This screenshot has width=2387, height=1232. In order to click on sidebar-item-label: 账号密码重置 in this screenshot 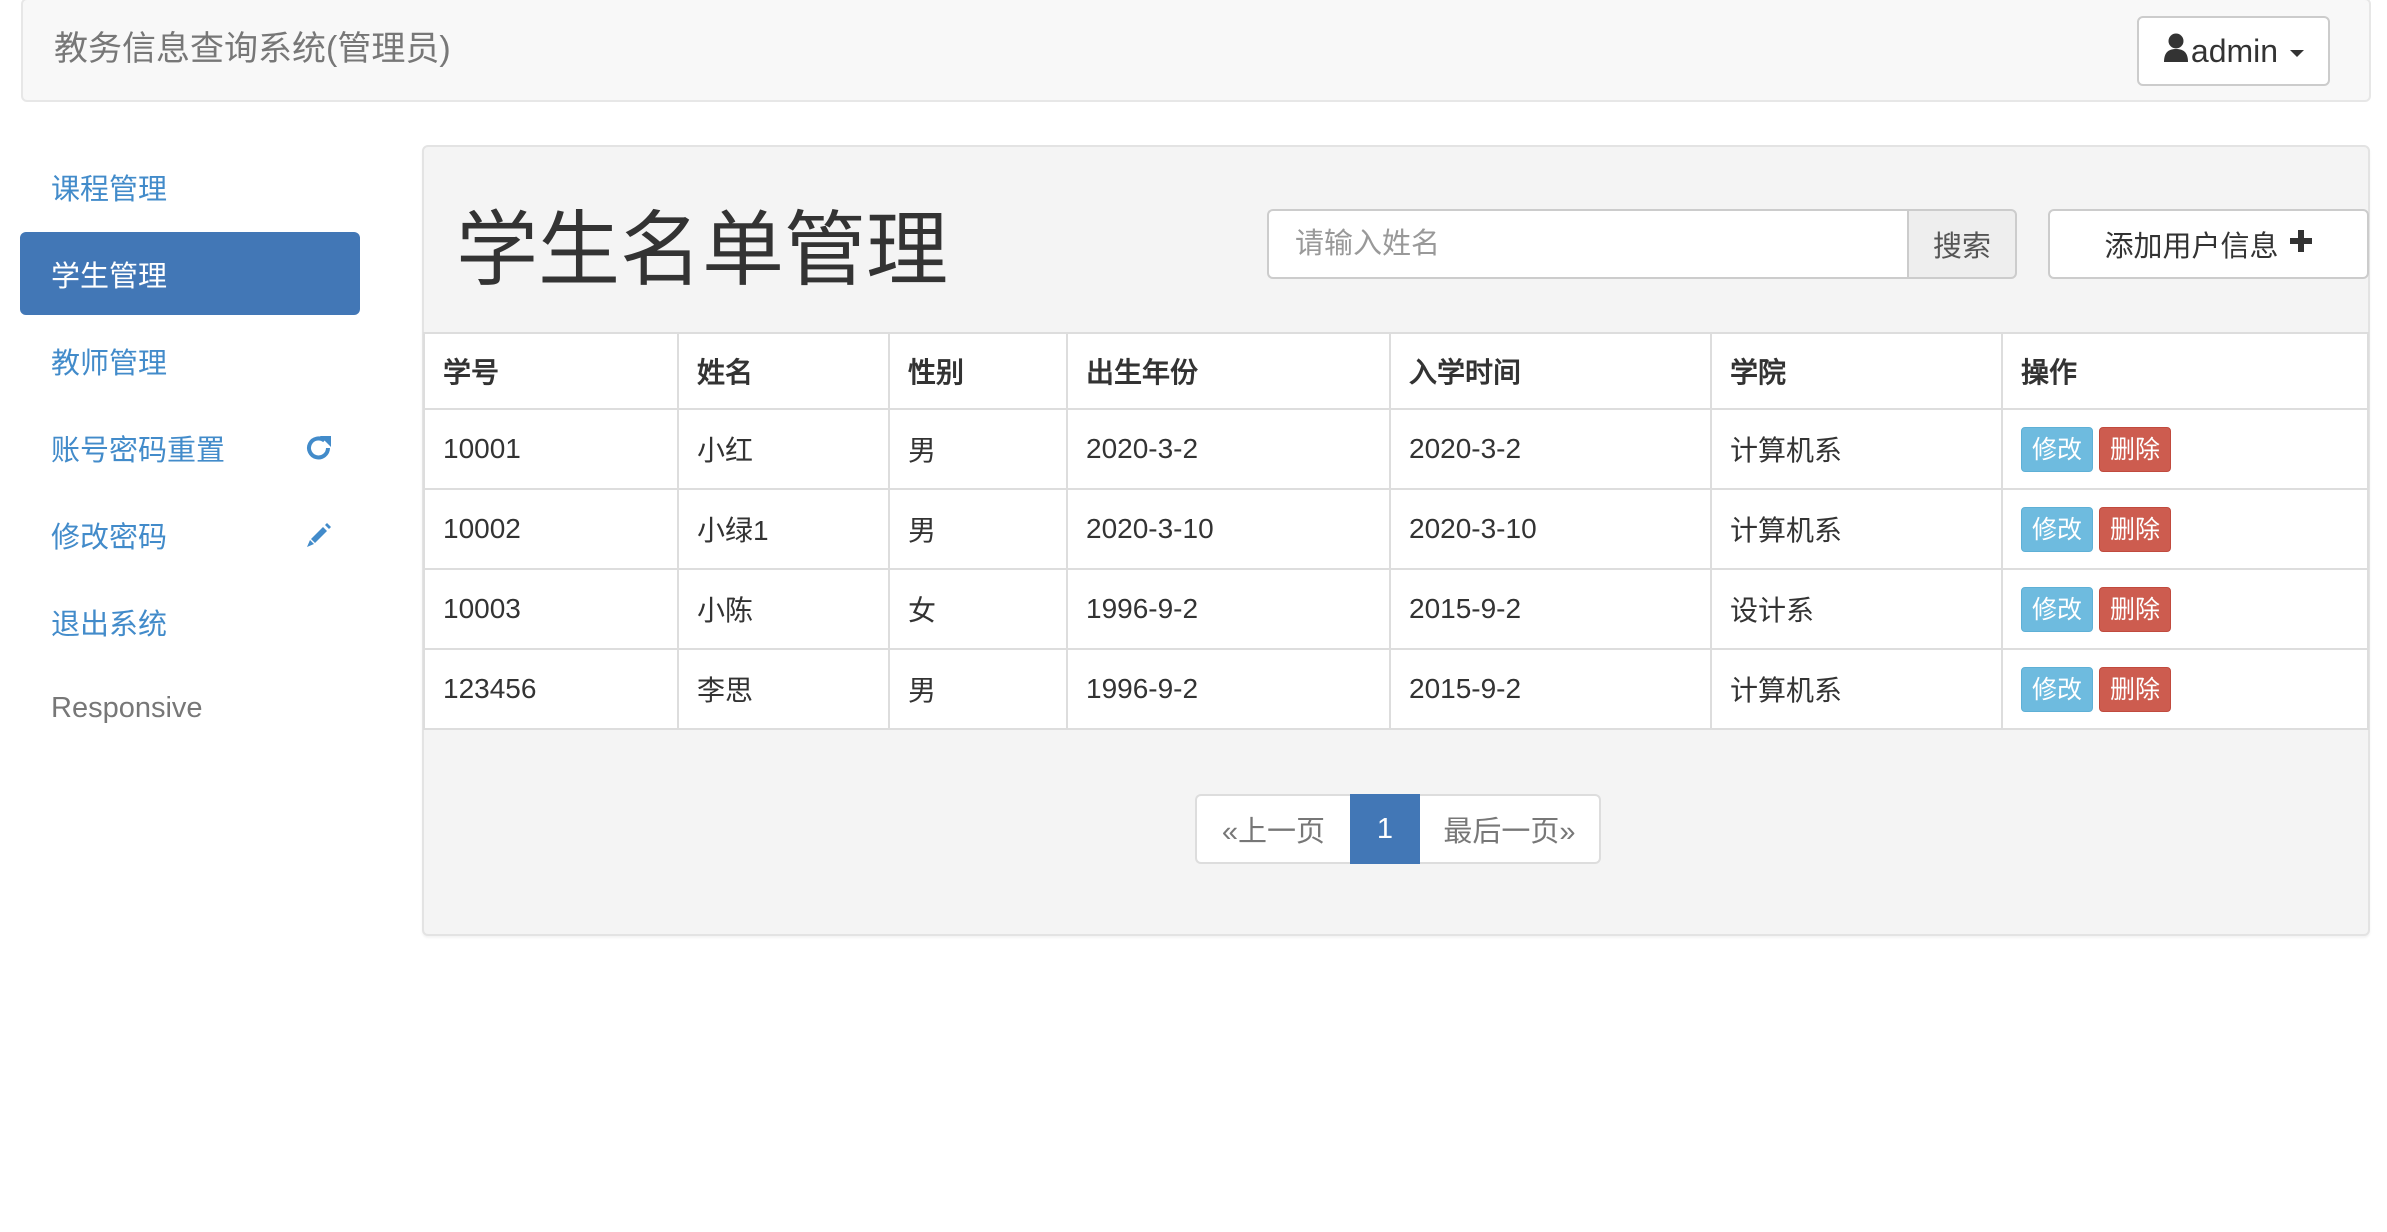, I will do `click(138, 450)`.